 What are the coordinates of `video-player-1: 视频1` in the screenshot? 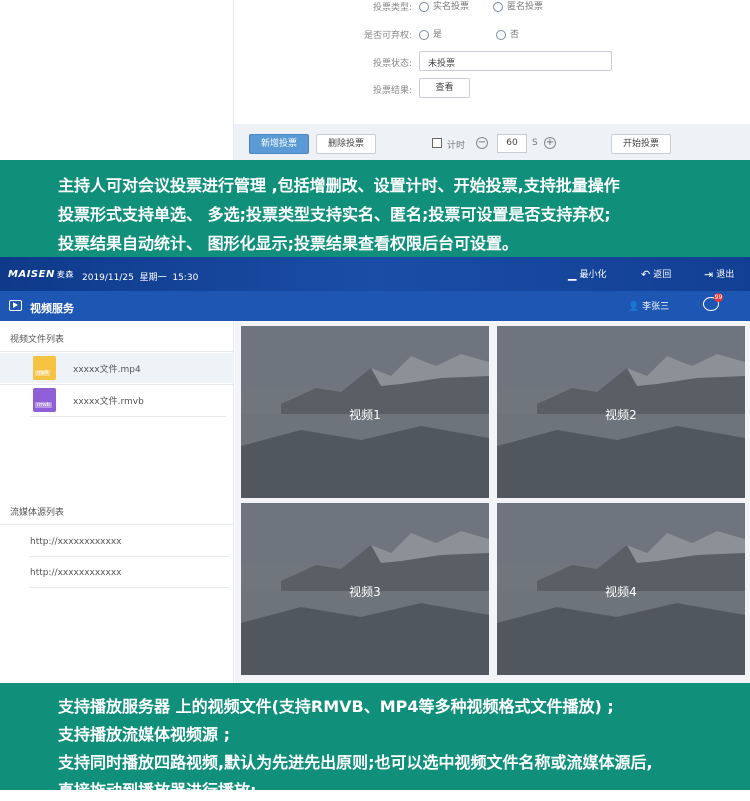 It's located at (365, 412).